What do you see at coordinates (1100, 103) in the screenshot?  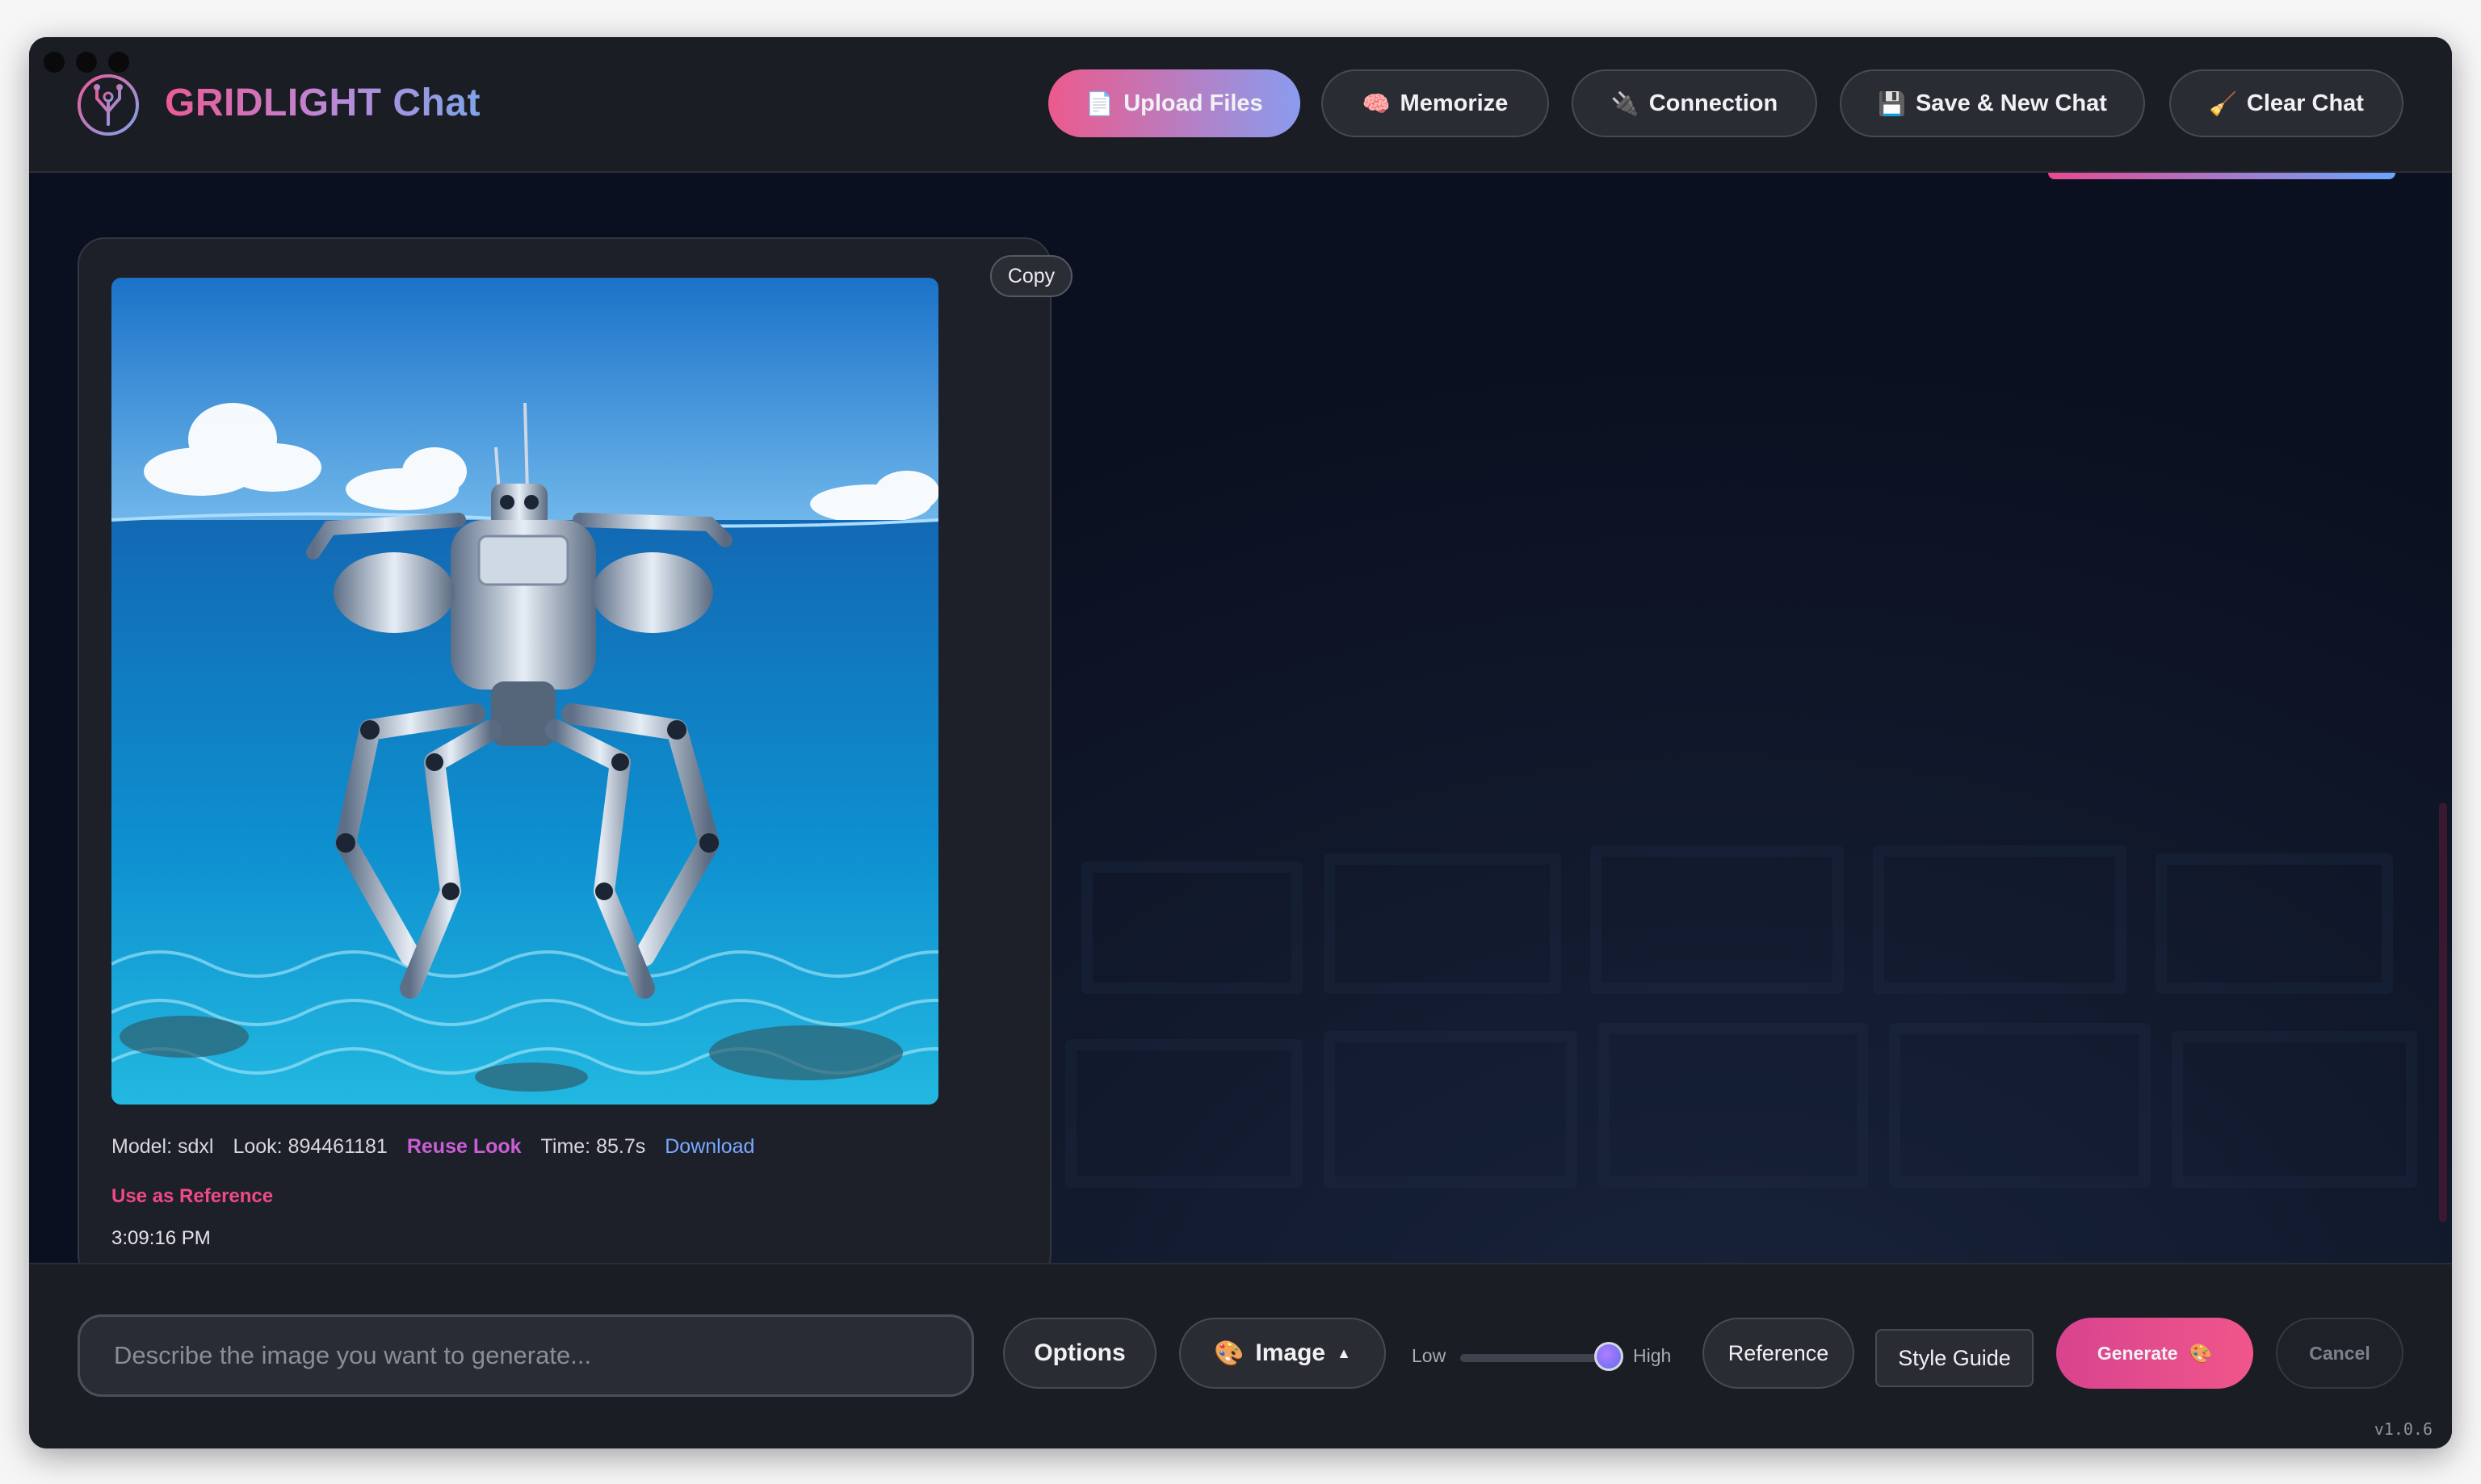 I see `file-icon: 📄` at bounding box center [1100, 103].